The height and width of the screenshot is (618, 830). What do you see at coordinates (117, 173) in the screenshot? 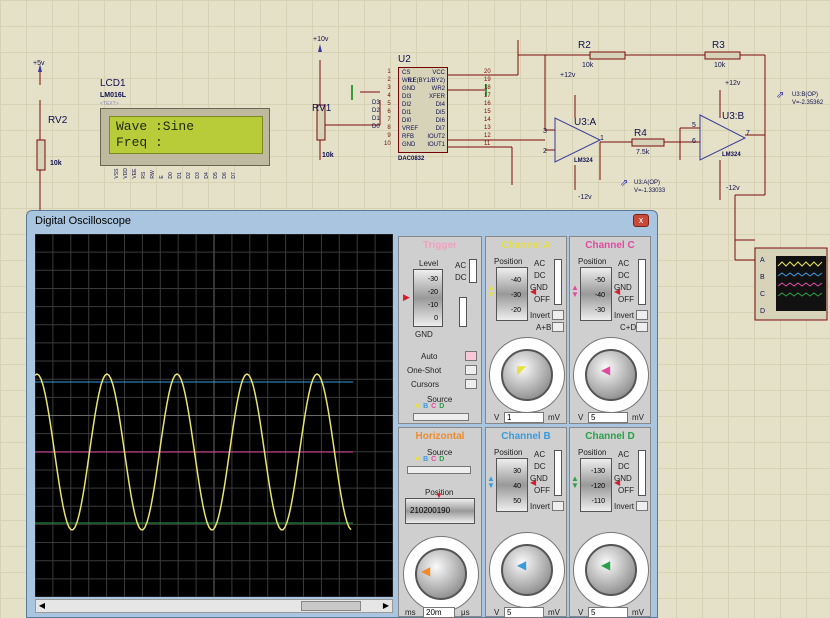
I see `lcd-pin-label: VSS` at bounding box center [117, 173].